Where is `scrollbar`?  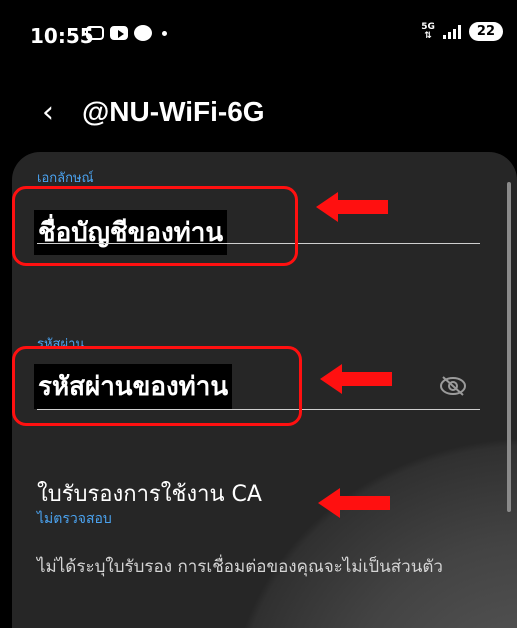
scrollbar is located at coordinates (509, 347).